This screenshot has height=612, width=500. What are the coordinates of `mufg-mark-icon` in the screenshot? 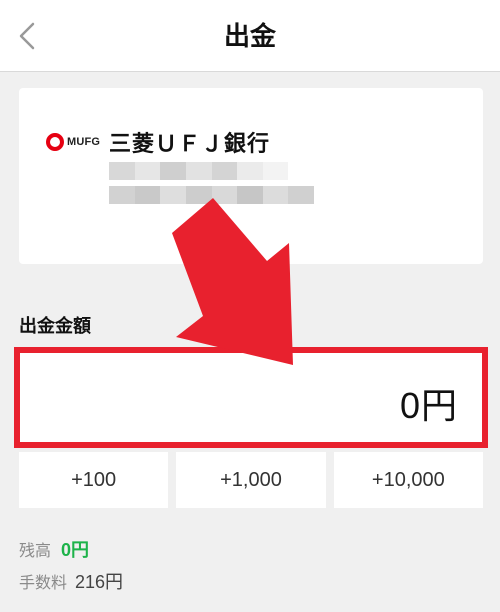 It's located at (55, 142).